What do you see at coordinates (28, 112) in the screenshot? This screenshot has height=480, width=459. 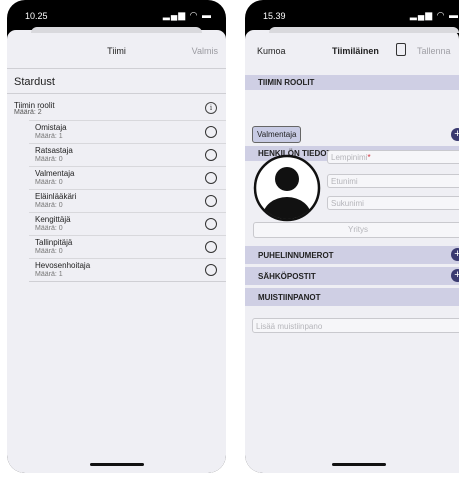 I see `roles-count: Määrä: 2` at bounding box center [28, 112].